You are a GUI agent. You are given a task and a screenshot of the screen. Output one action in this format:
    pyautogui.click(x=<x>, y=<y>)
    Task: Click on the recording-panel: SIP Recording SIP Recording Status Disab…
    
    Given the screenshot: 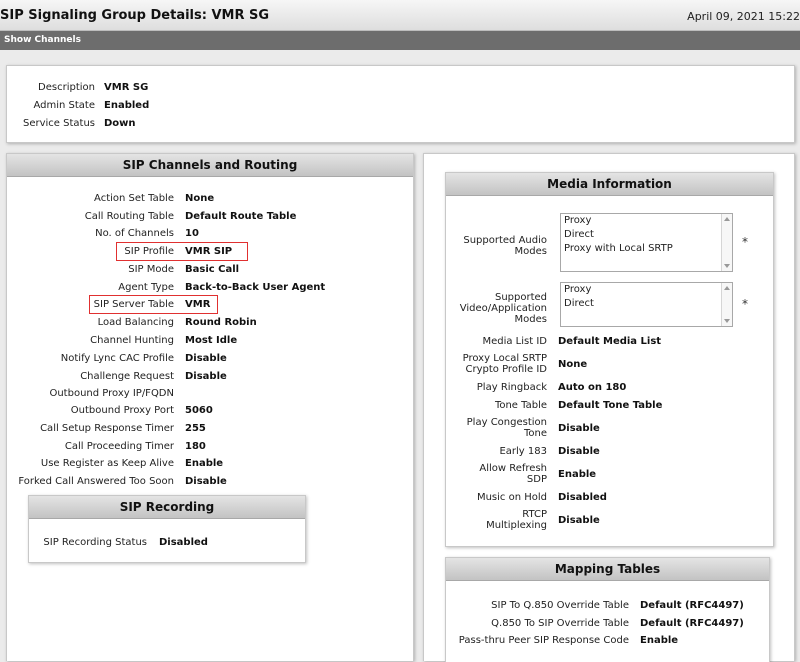 What is the action you would take?
    pyautogui.click(x=167, y=529)
    